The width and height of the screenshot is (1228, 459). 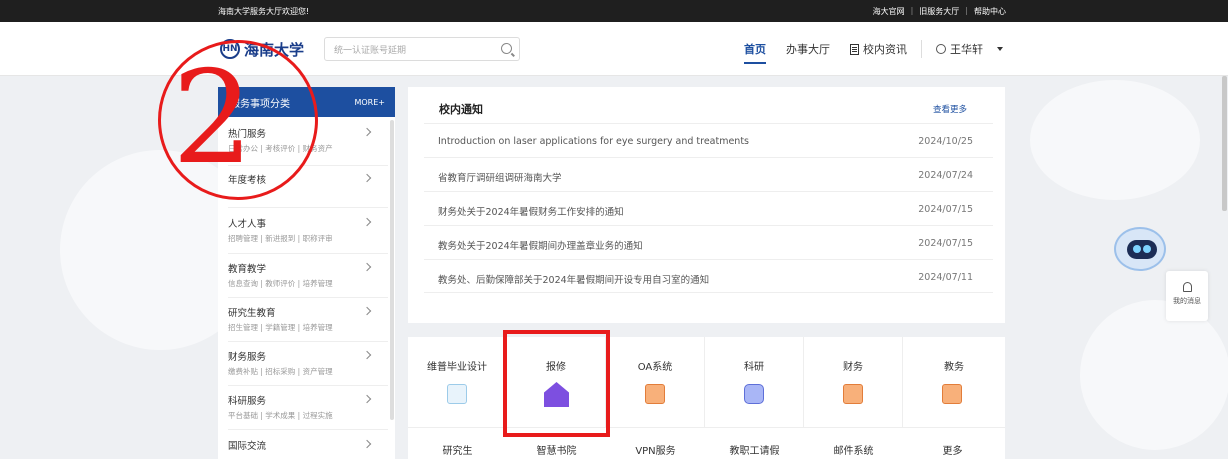 I want to click on category-subtitle: 信息查询 | 教师评价 | 培养管理, so click(x=280, y=283).